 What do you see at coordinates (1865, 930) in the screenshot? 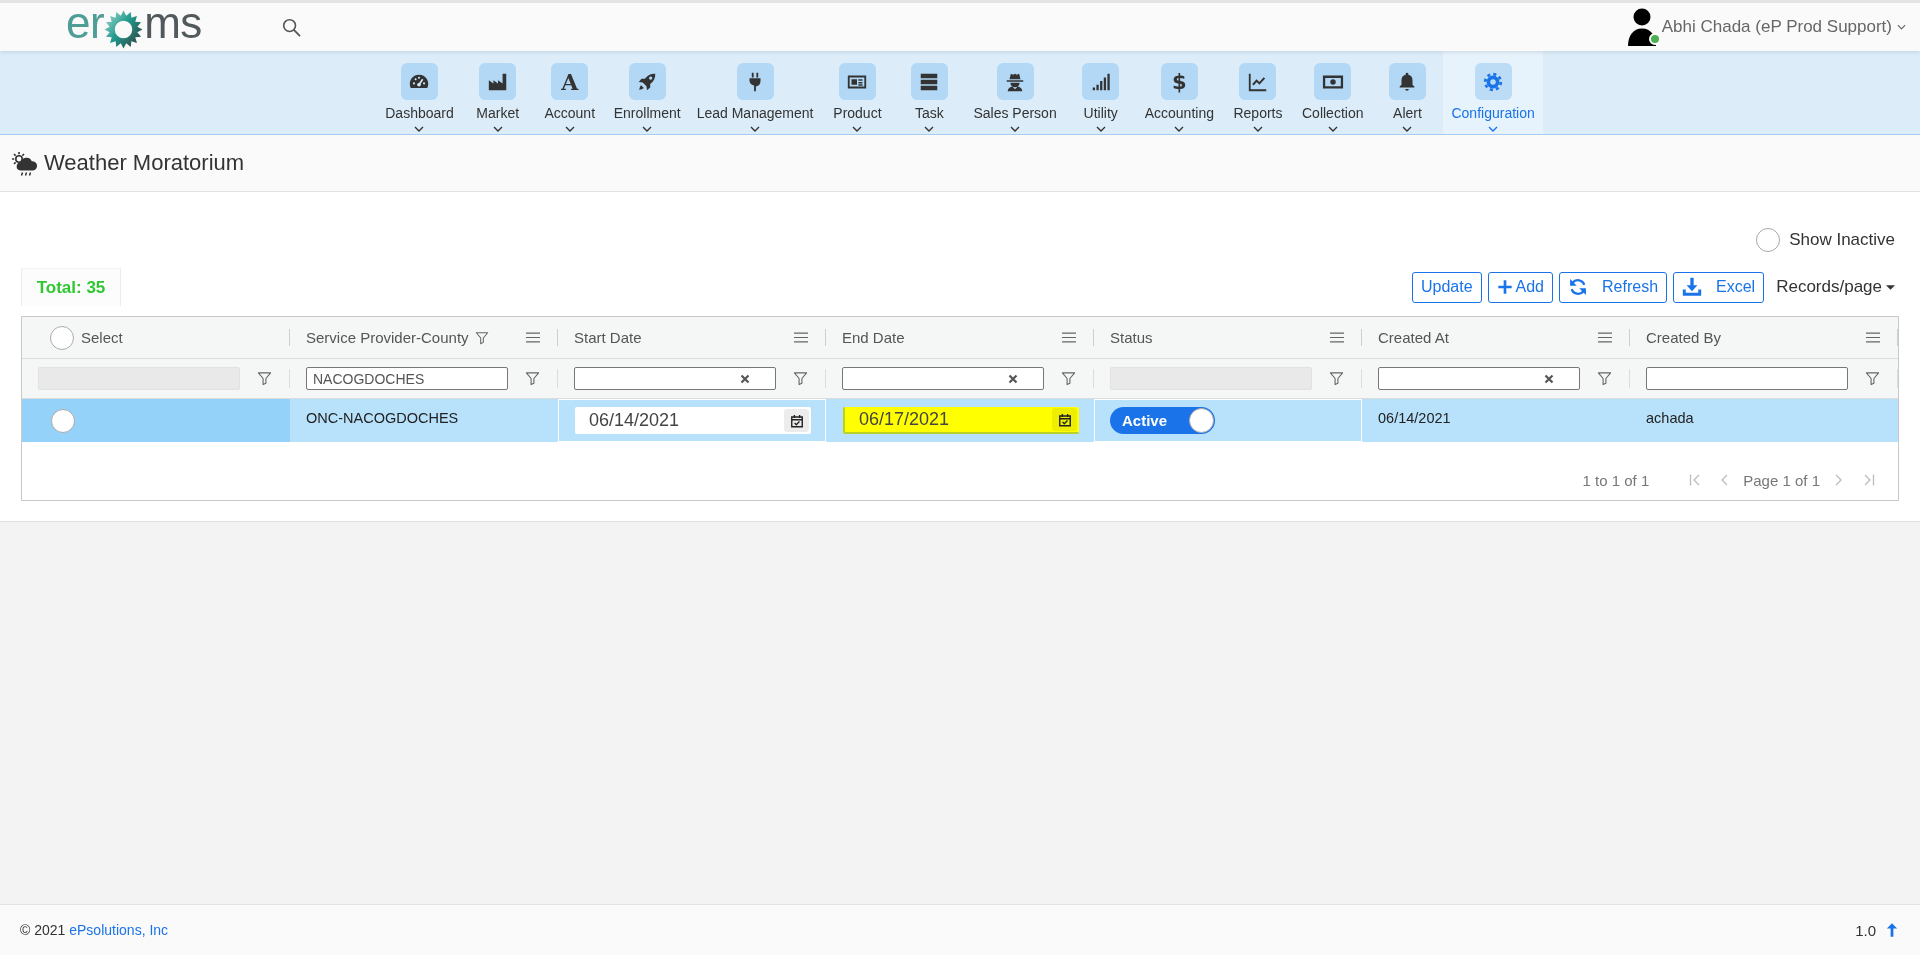
I see `version-text: 1.0` at bounding box center [1865, 930].